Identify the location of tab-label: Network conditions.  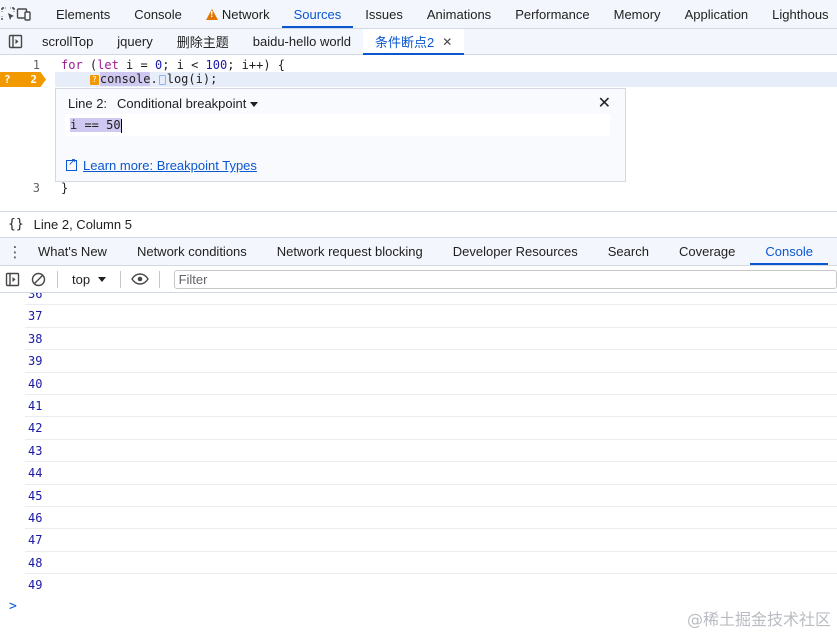
(191, 251).